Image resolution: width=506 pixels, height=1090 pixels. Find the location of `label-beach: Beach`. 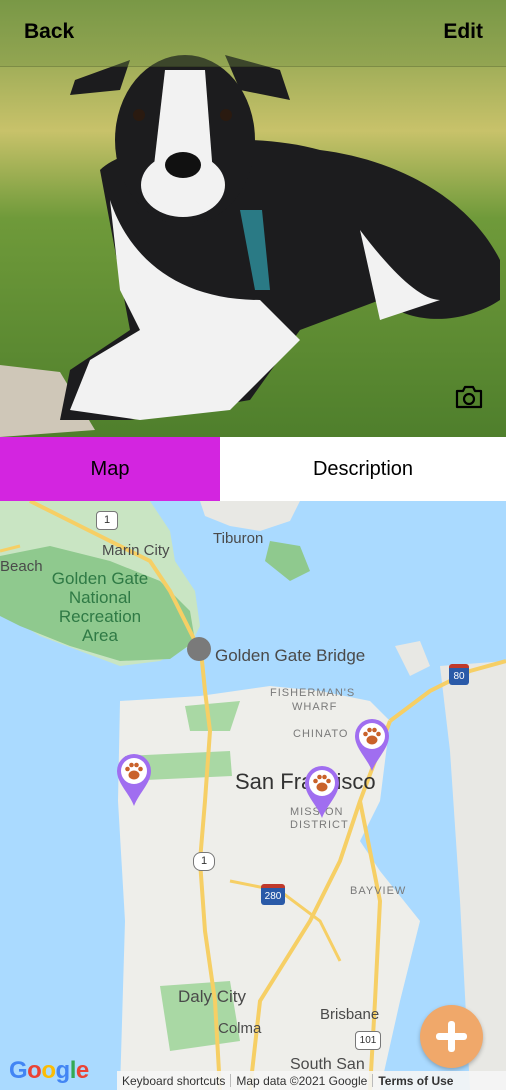

label-beach: Beach is located at coordinates (21, 566).